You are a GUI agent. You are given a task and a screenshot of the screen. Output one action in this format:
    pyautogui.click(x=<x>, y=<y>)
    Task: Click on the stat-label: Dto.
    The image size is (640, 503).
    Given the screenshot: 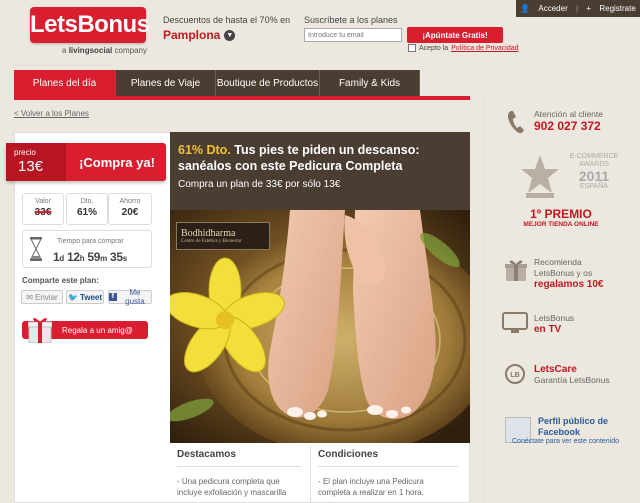 What is the action you would take?
    pyautogui.click(x=87, y=201)
    